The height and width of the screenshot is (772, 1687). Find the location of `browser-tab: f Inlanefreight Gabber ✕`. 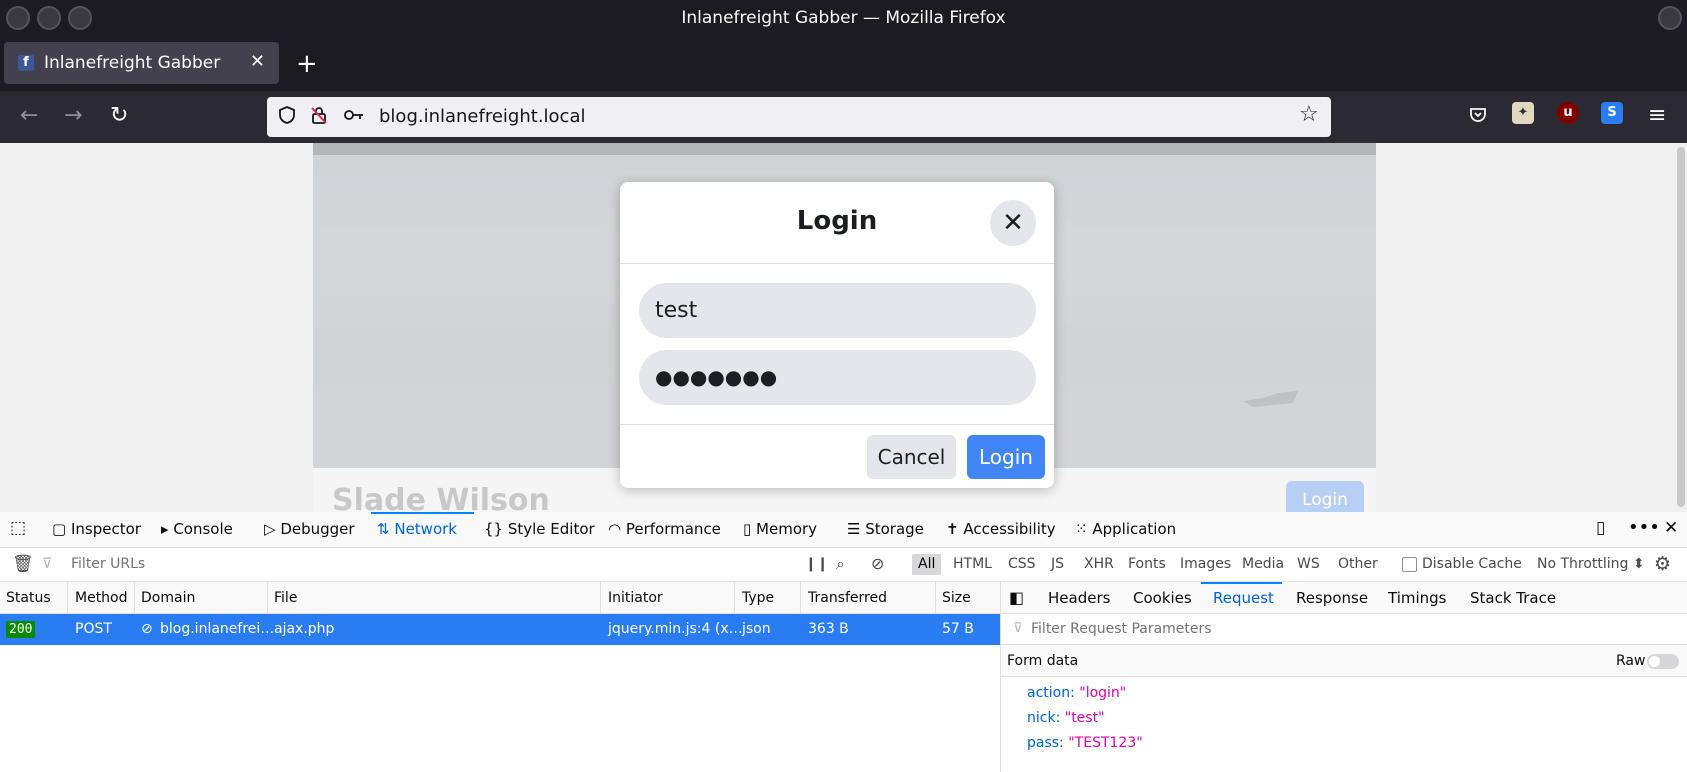

browser-tab: f Inlanefreight Gabber ✕ is located at coordinates (141, 63).